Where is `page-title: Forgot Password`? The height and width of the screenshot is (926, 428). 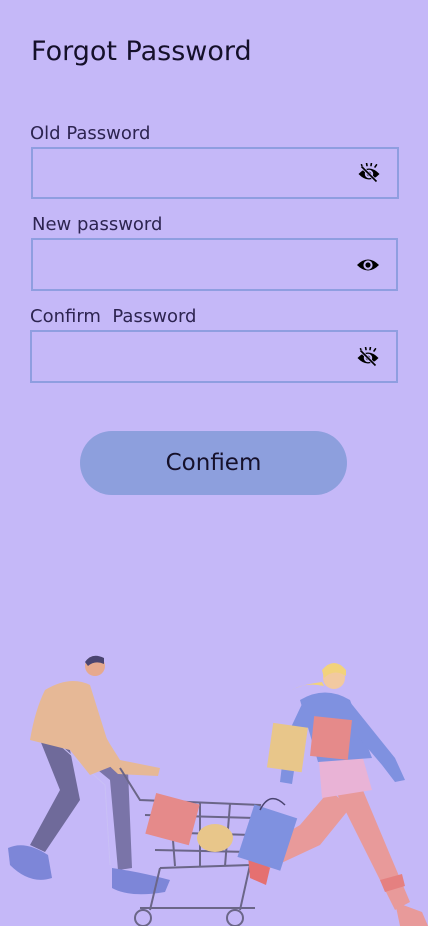
page-title: Forgot Password is located at coordinates (141, 51).